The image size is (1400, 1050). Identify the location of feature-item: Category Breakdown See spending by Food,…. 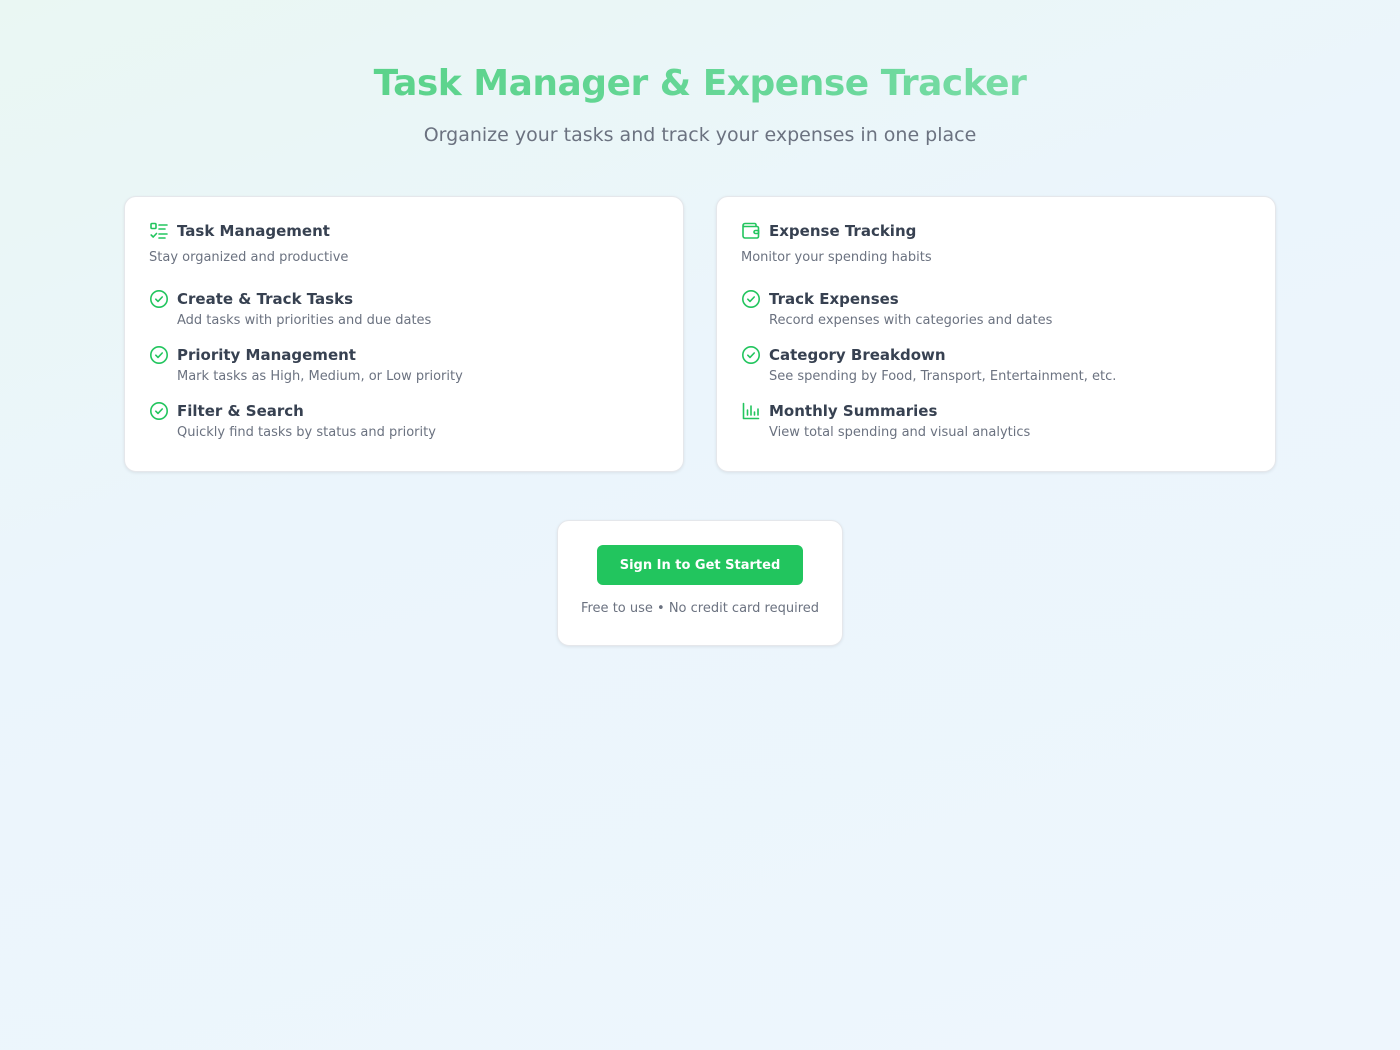
(996, 373).